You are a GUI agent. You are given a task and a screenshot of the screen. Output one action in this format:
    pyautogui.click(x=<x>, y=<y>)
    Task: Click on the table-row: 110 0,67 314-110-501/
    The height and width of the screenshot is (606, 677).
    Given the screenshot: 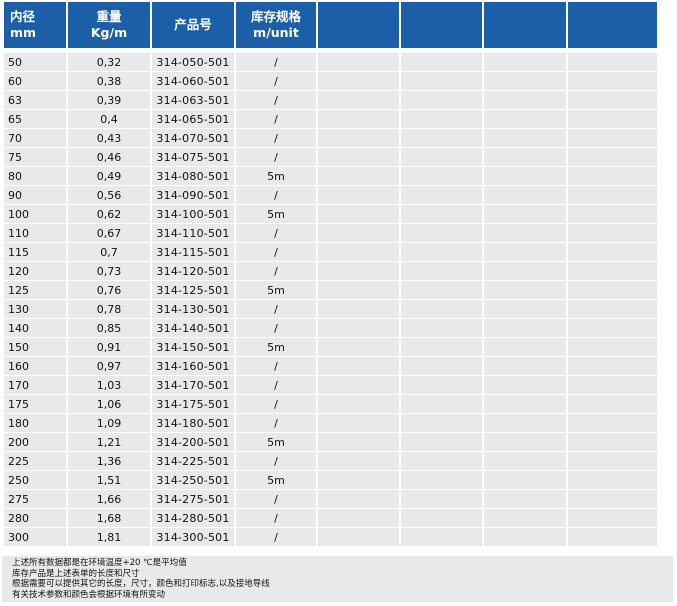 What is the action you would take?
    pyautogui.click(x=330, y=233)
    